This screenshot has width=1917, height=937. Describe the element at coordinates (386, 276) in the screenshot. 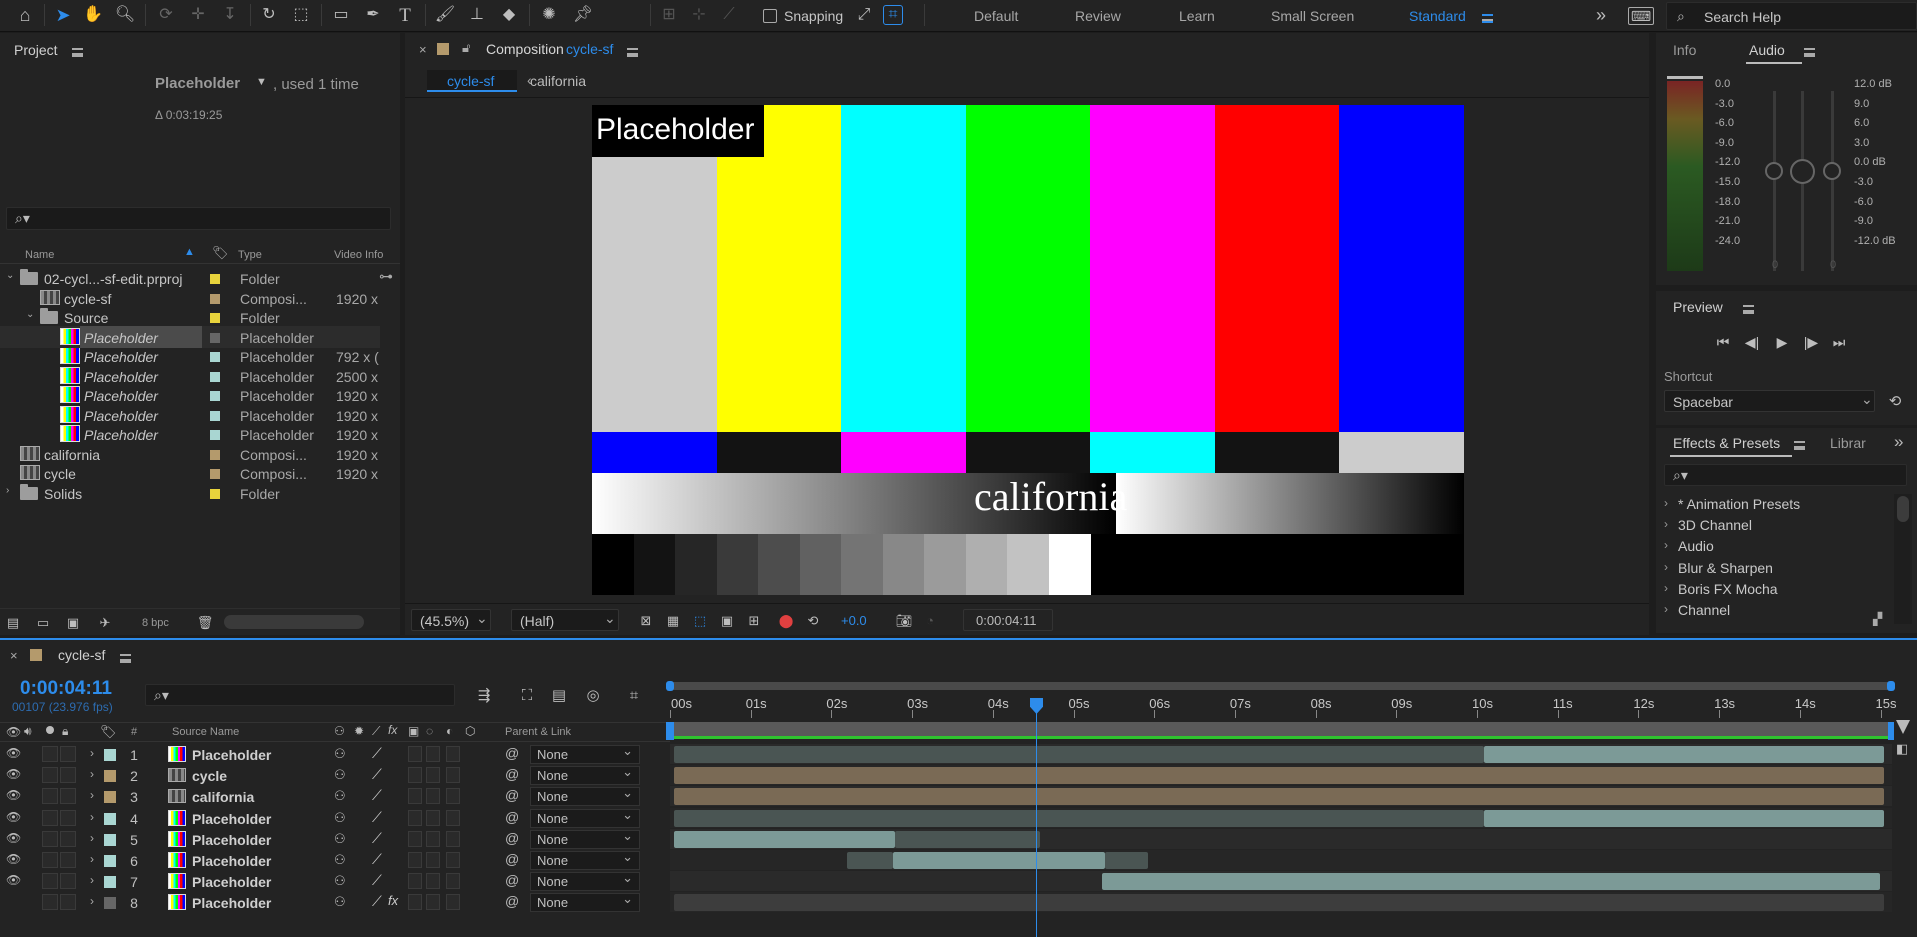

I see `flowchart-icon: ⊶` at that location.